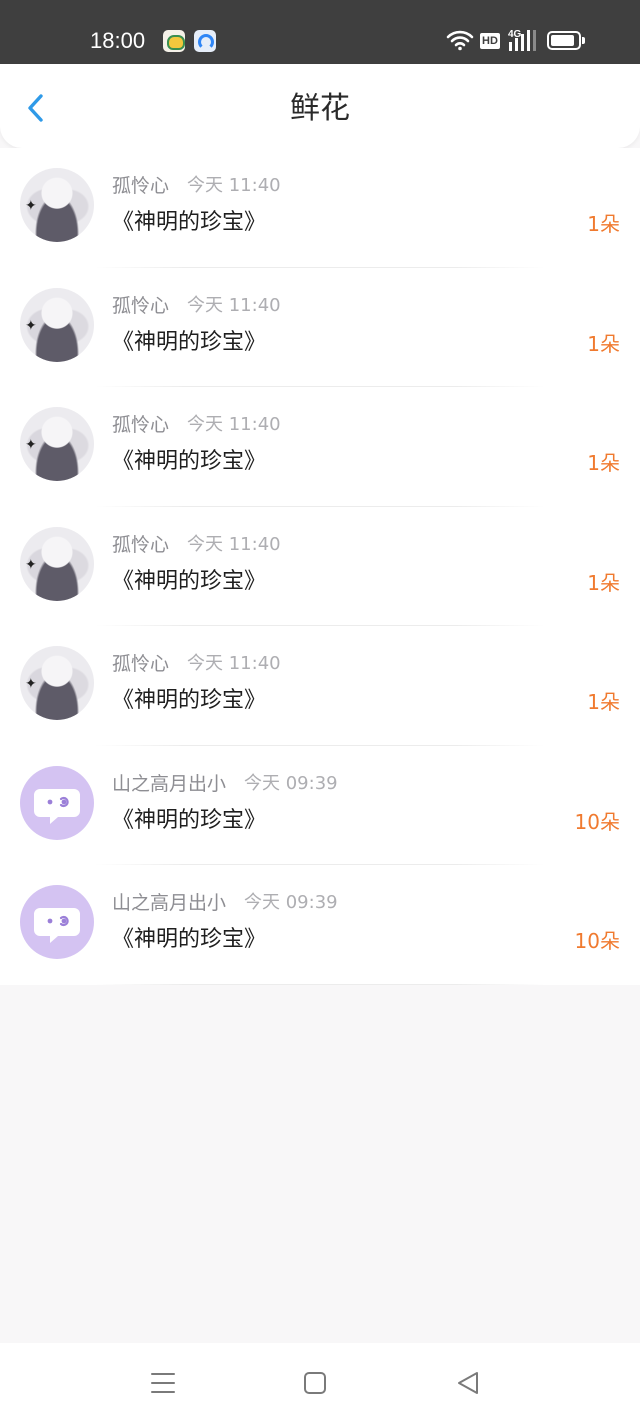 The image size is (640, 1422). Describe the element at coordinates (118, 40) in the screenshot. I see `status-time: 18:00` at that location.